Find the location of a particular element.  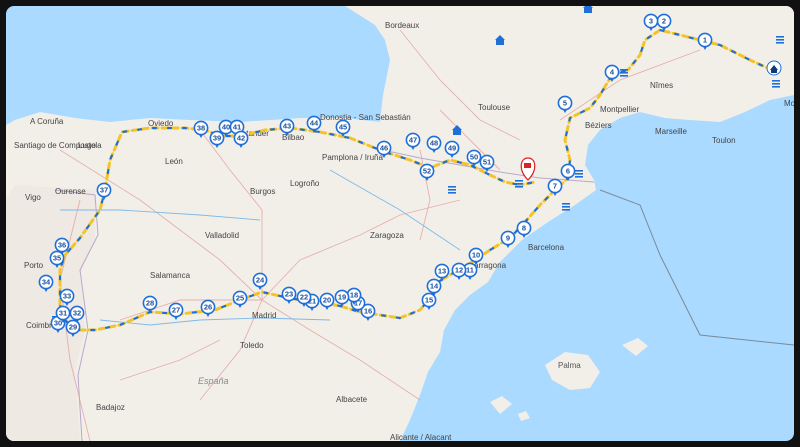

svg-text: Montpellier is located at coordinates (619, 109).